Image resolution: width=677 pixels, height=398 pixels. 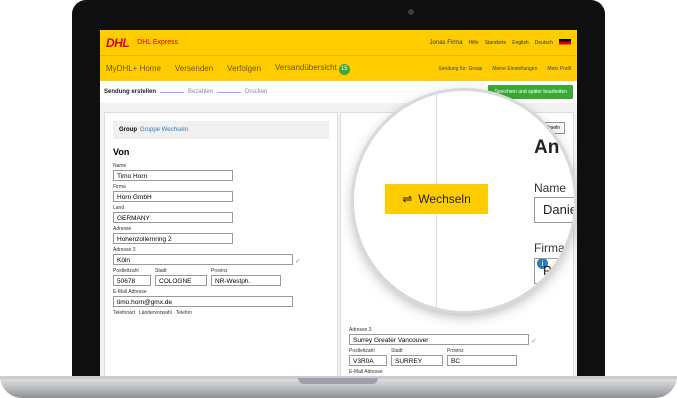 I want to click on count-badge: 15, so click(x=344, y=69).